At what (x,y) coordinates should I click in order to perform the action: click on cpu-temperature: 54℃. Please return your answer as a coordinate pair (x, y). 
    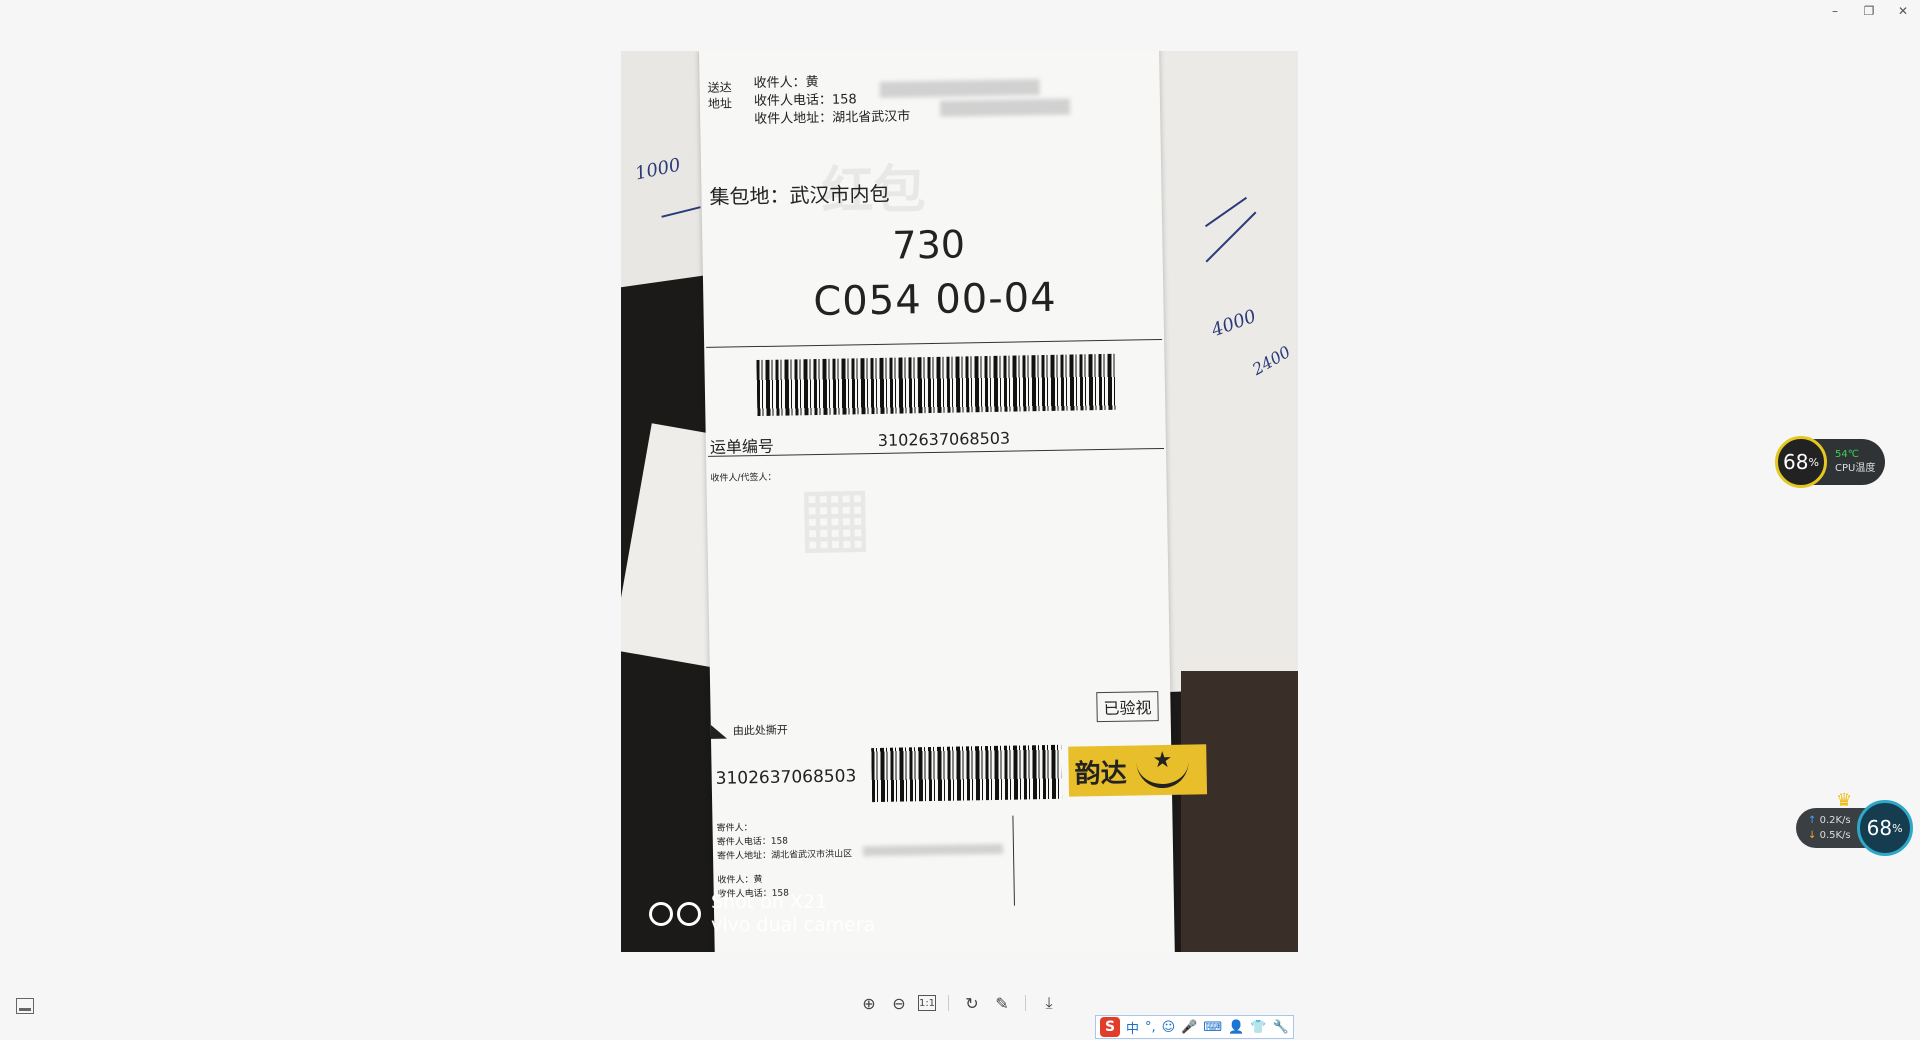
    Looking at the image, I should click on (1847, 454).